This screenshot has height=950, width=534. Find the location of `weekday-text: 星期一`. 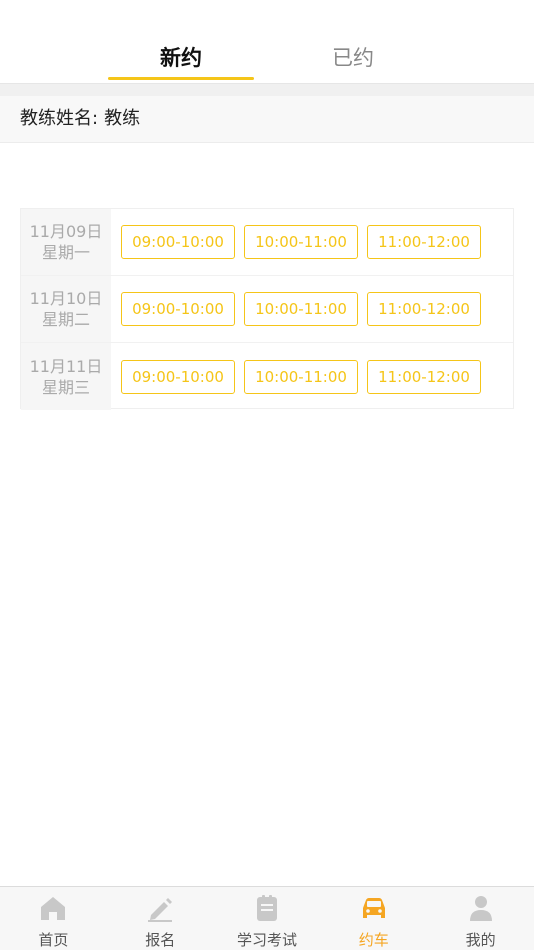

weekday-text: 星期一 is located at coordinates (65, 252).